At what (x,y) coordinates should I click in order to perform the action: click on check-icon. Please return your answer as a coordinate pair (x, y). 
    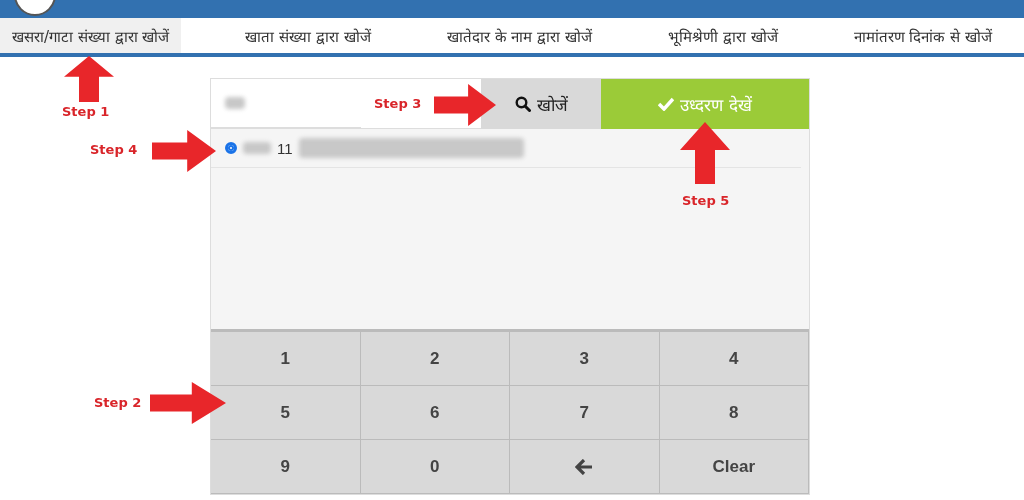
    Looking at the image, I should click on (666, 104).